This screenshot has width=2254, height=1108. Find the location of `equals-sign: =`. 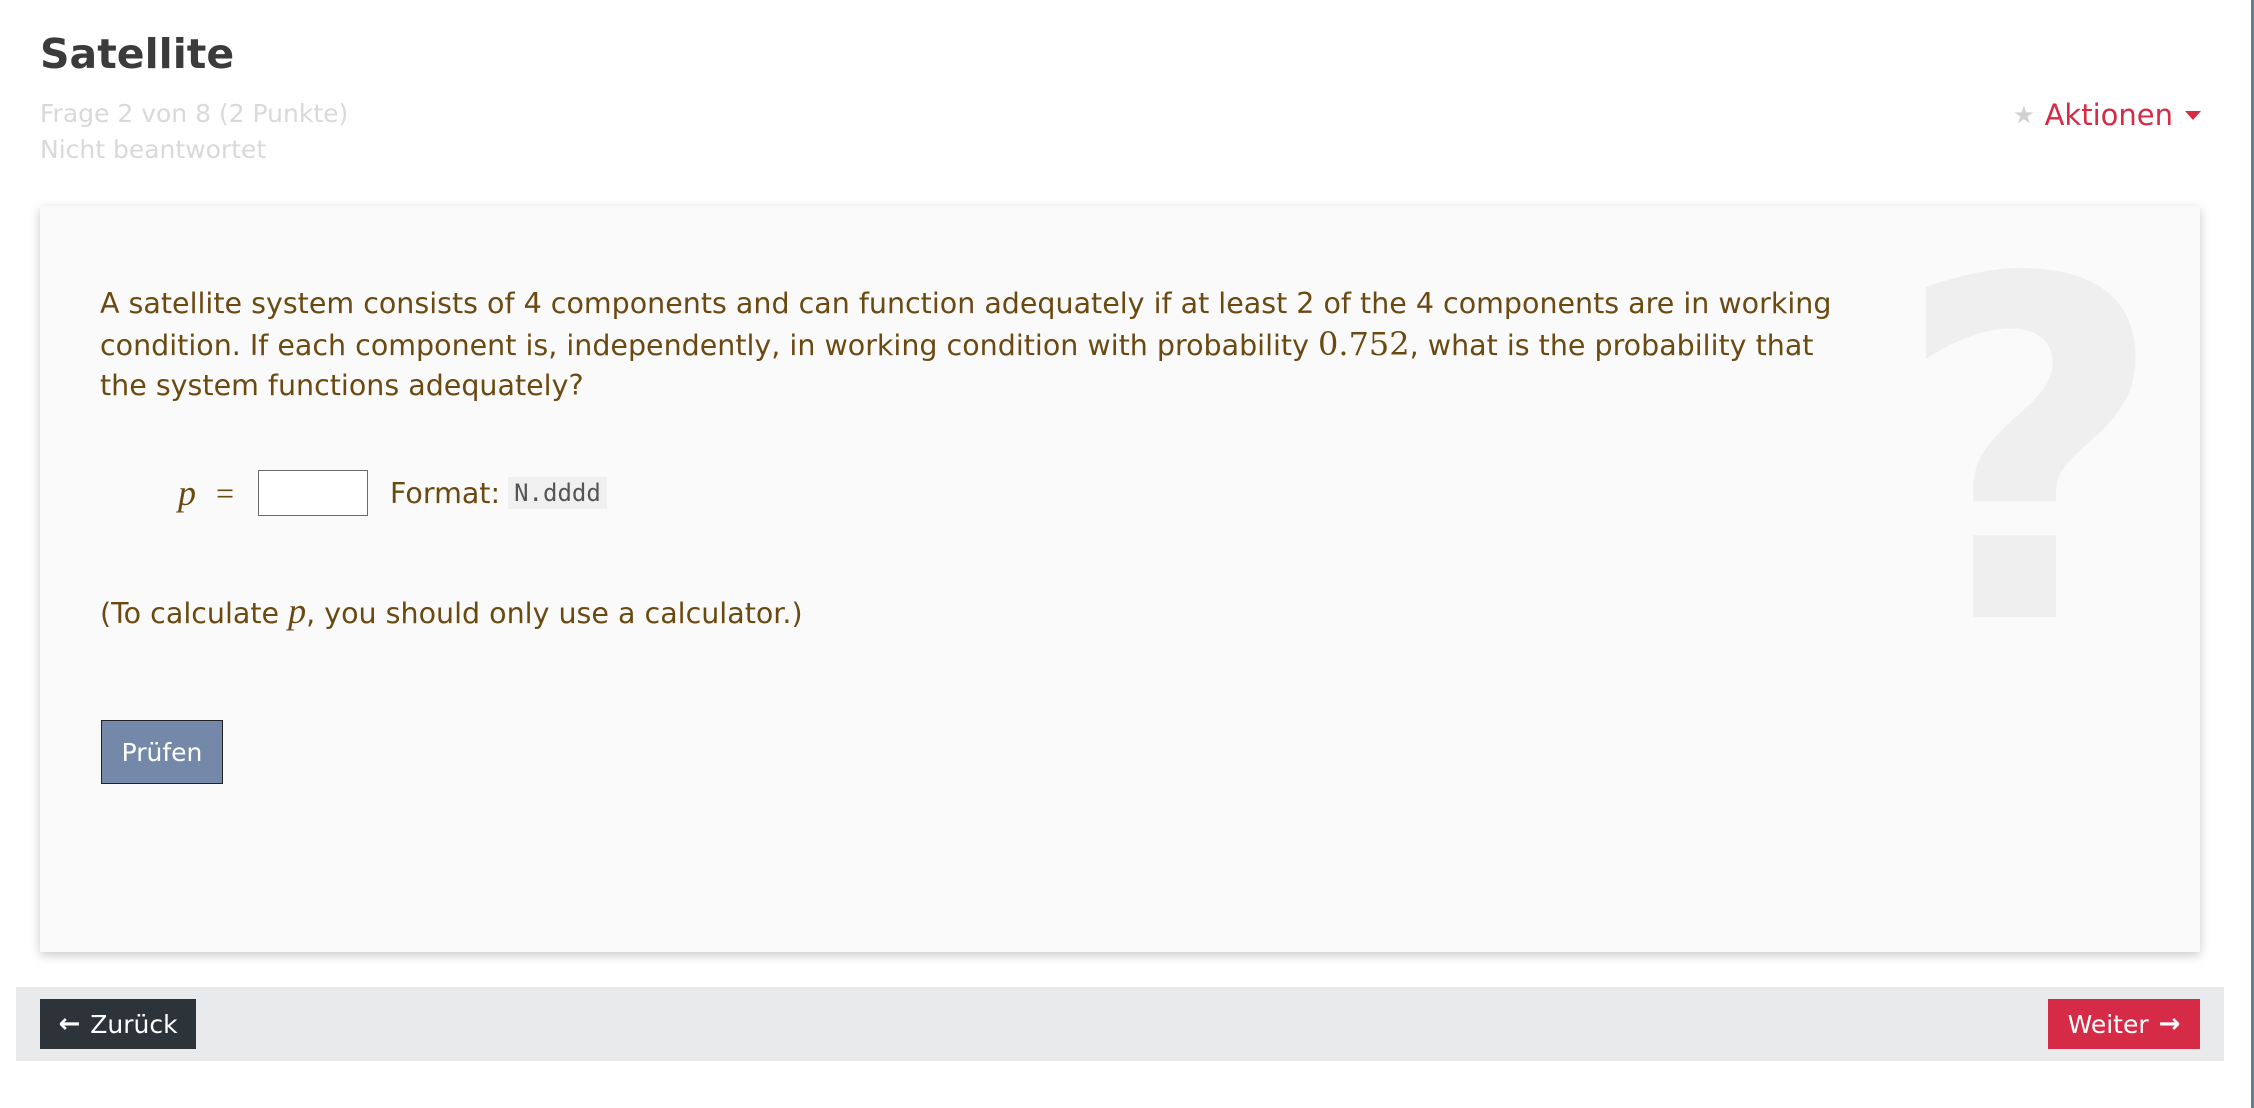

equals-sign: = is located at coordinates (225, 492).